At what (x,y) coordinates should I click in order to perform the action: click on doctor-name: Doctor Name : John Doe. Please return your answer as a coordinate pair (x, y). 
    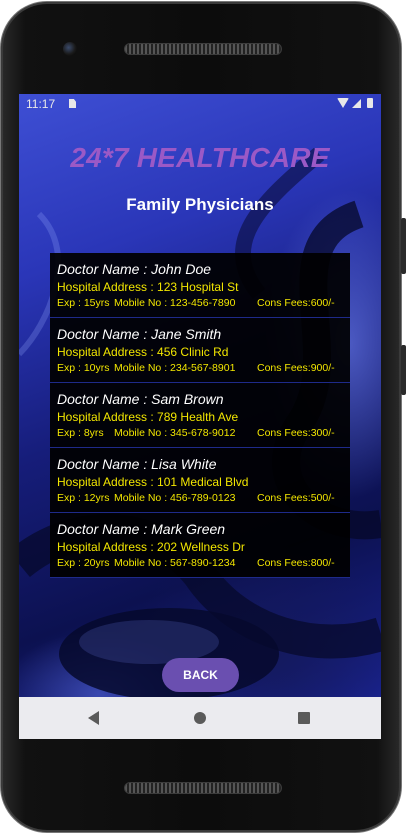
    Looking at the image, I should click on (134, 269).